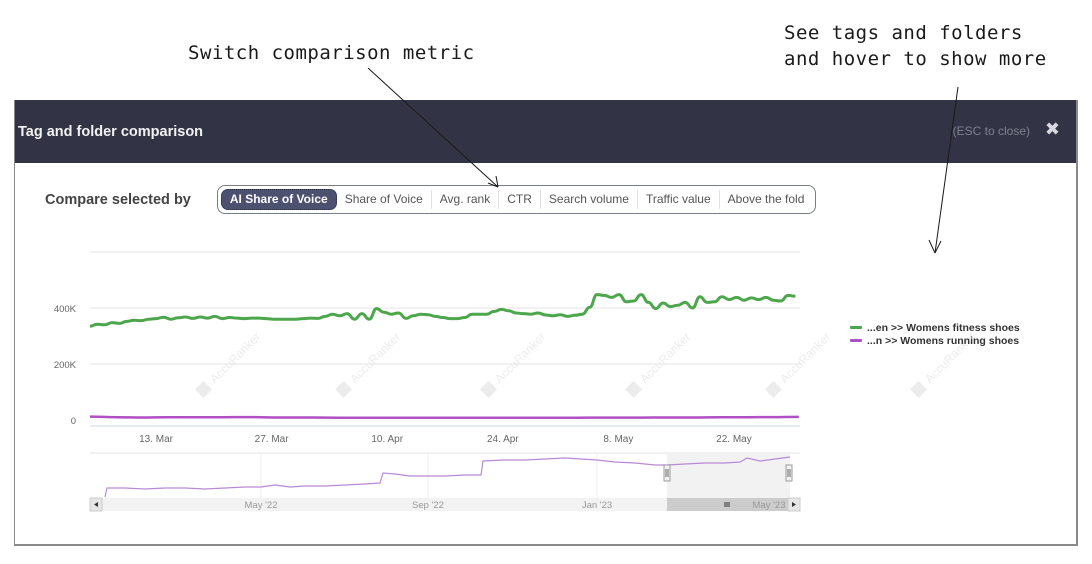 The image size is (1092, 564). I want to click on x-tick-label: 24. Apr, so click(503, 439).